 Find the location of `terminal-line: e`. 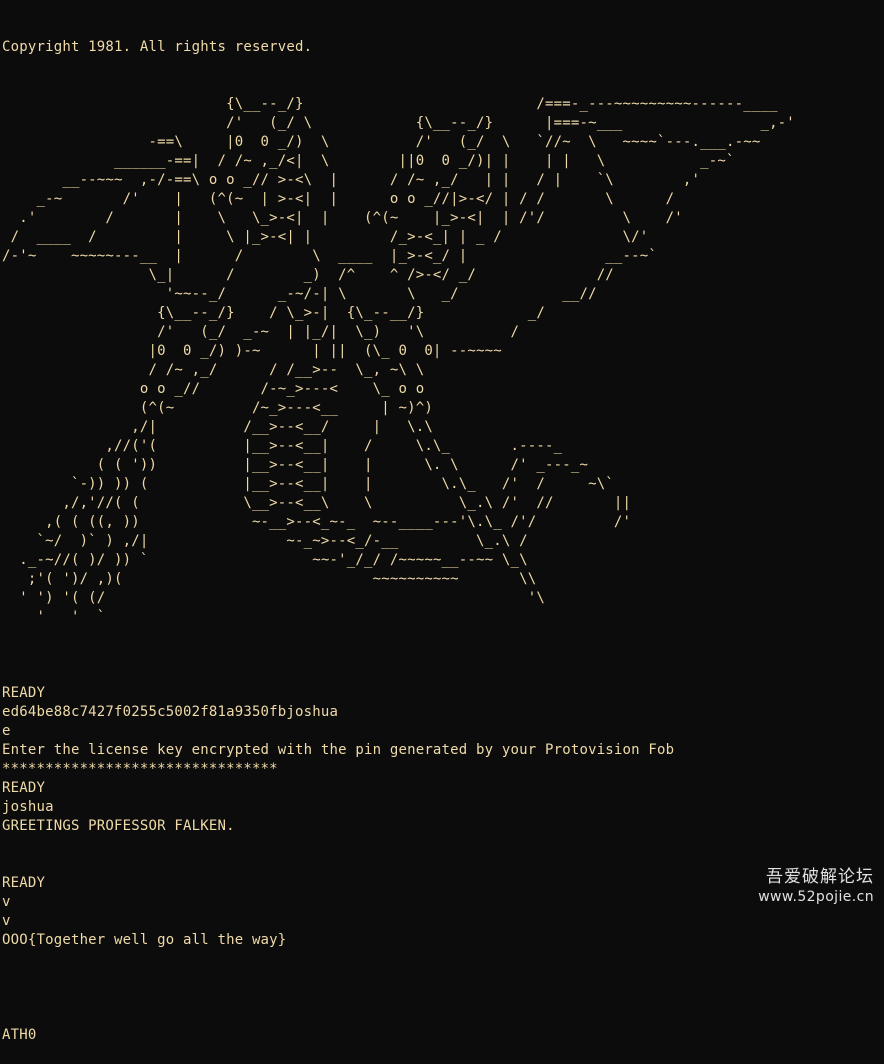

terminal-line: e is located at coordinates (6, 731).